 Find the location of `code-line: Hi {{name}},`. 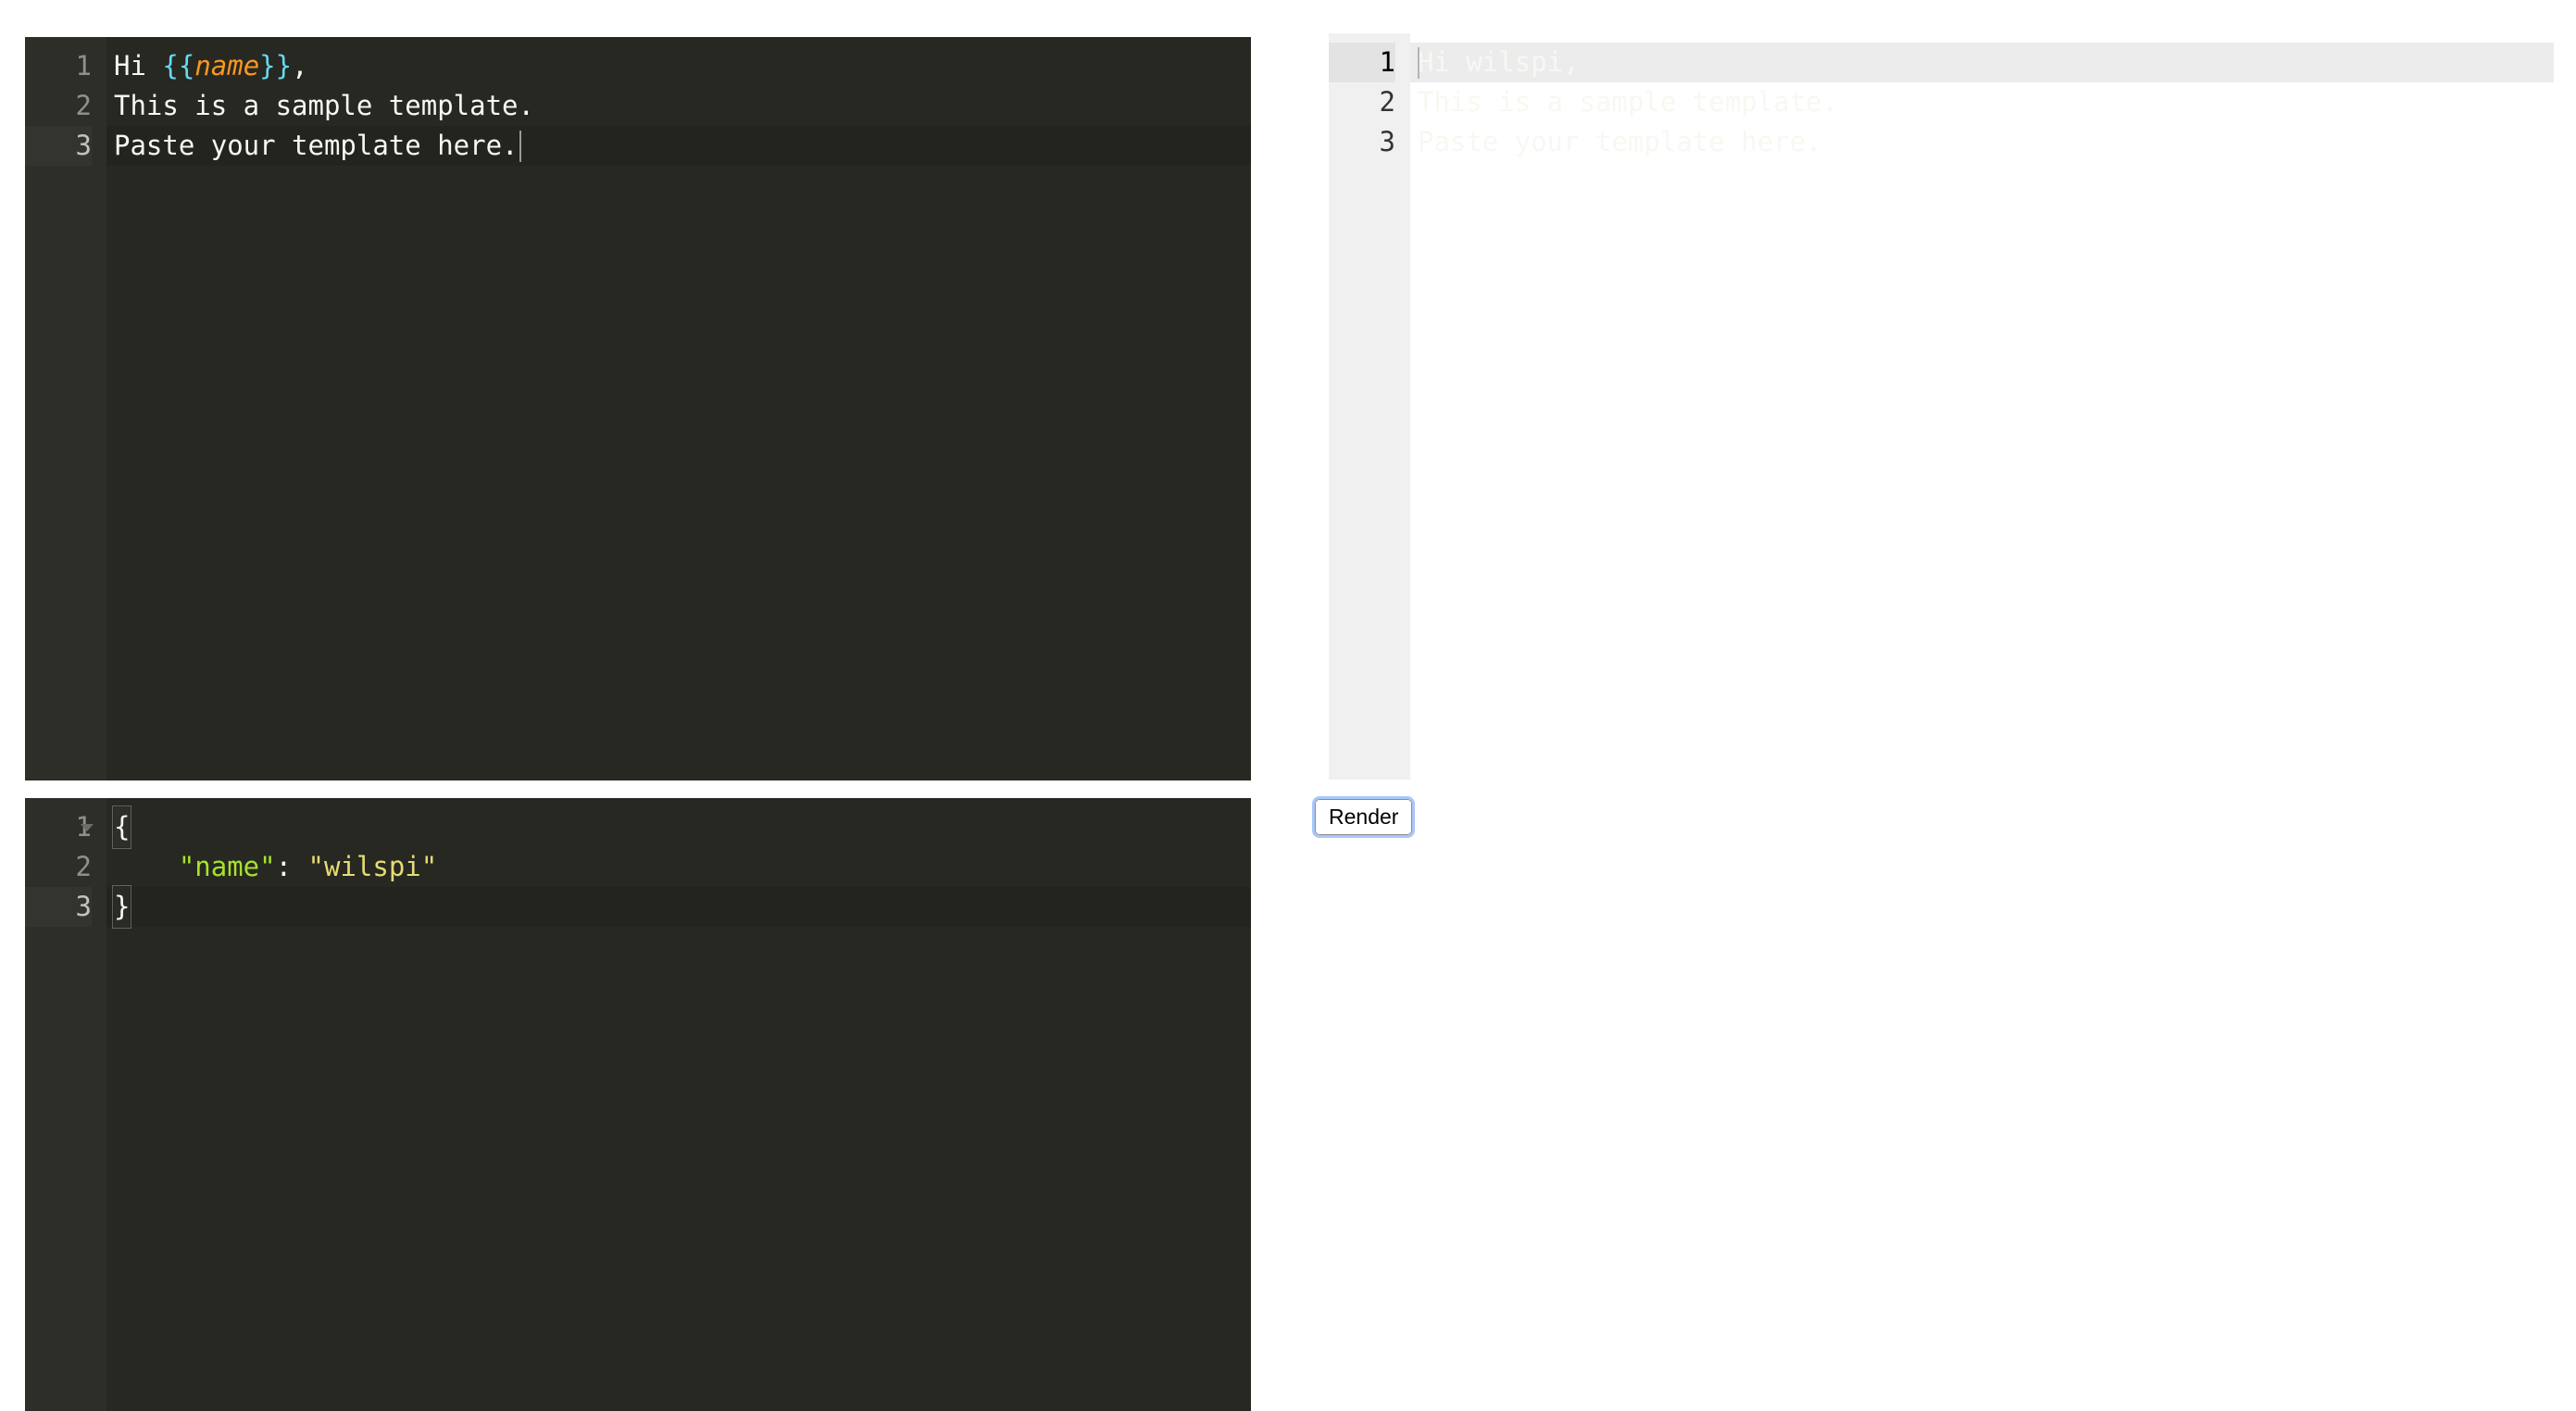

code-line: Hi {{name}}, is located at coordinates (678, 66).